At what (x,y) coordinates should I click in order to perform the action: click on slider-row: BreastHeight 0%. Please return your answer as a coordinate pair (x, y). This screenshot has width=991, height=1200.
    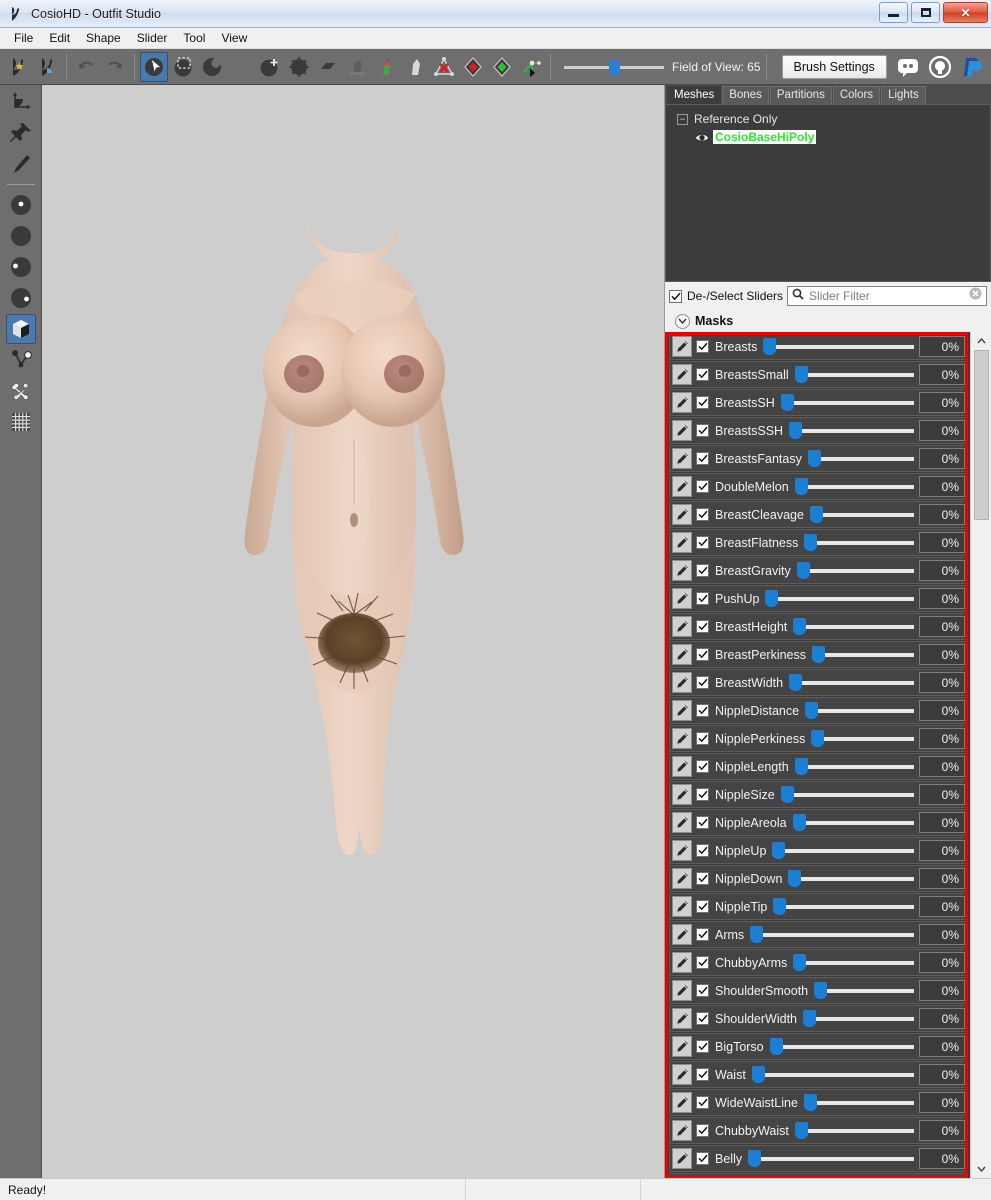
    Looking at the image, I should click on (818, 626).